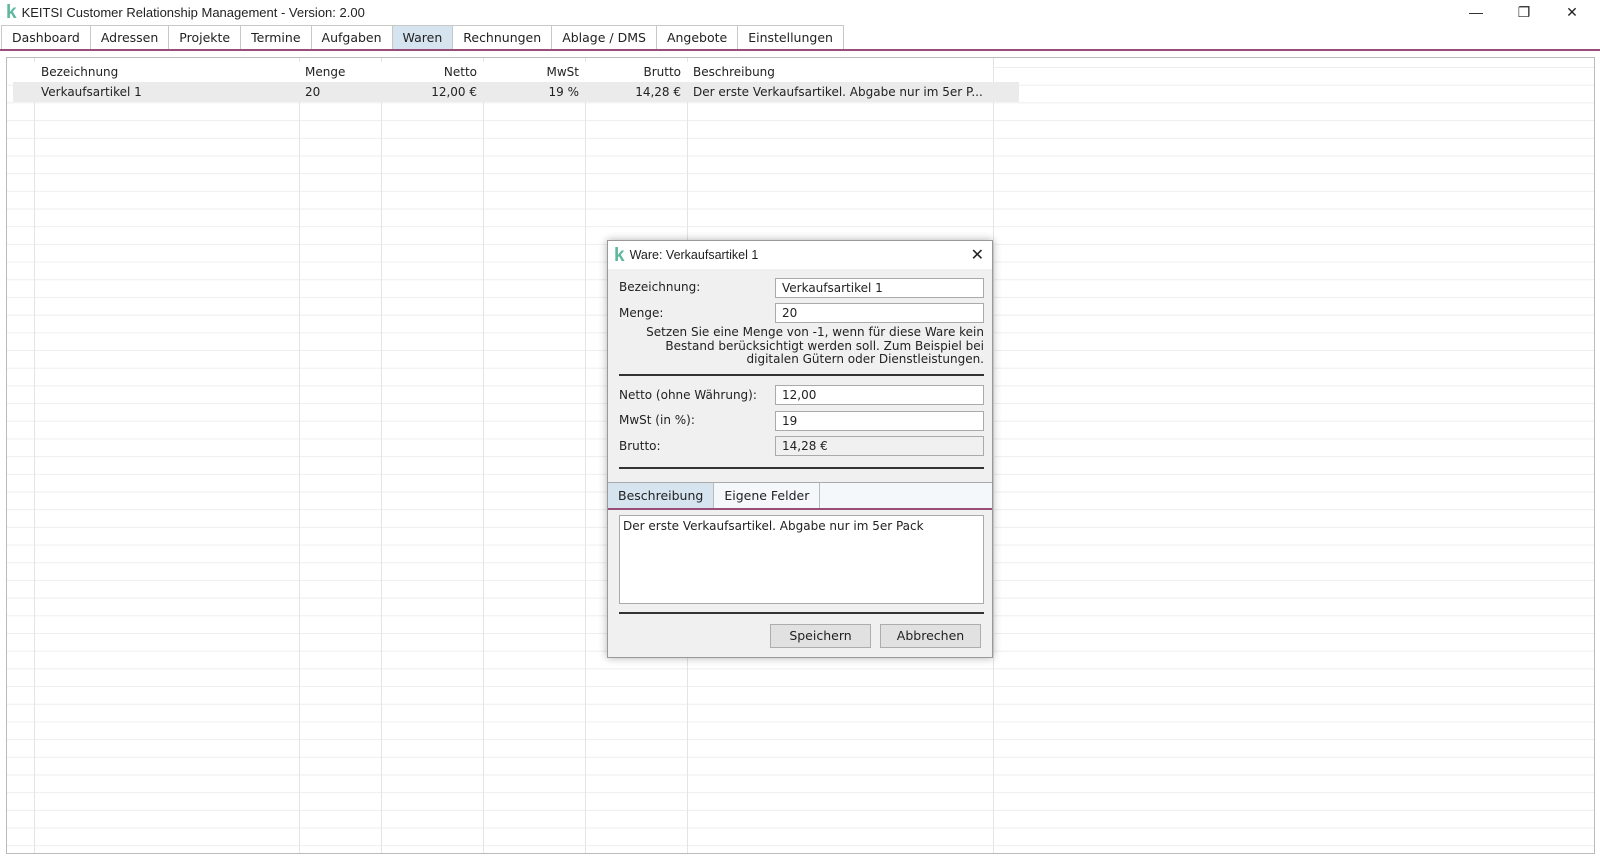 The height and width of the screenshot is (858, 1600). I want to click on mwst-label: MwSt (in %):, so click(657, 420).